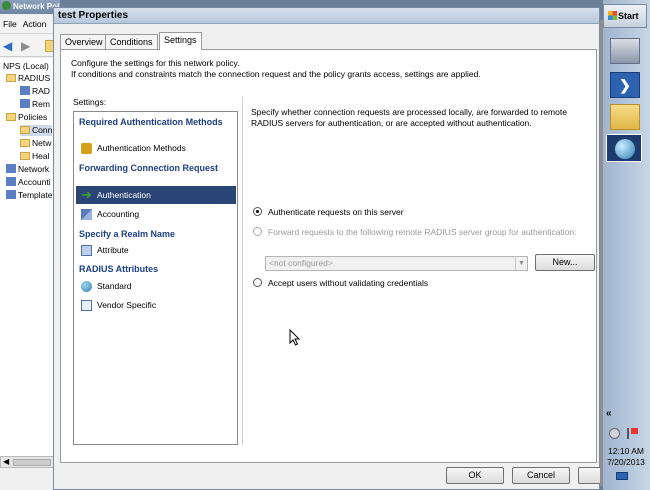  I want to click on tree-item-policies: Policies, so click(26, 117).